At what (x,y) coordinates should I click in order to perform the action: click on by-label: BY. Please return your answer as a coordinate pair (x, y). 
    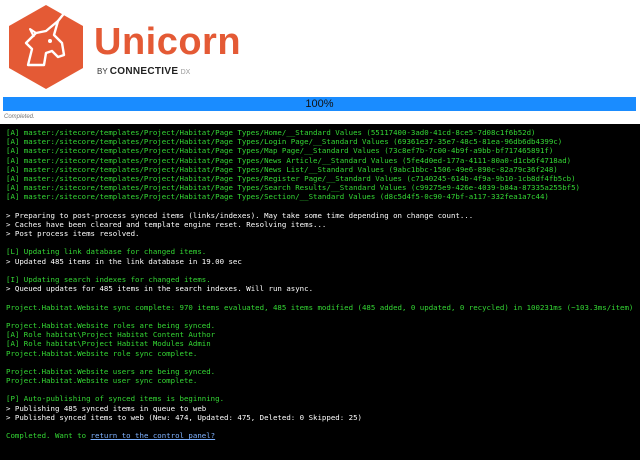
    Looking at the image, I should click on (102, 71).